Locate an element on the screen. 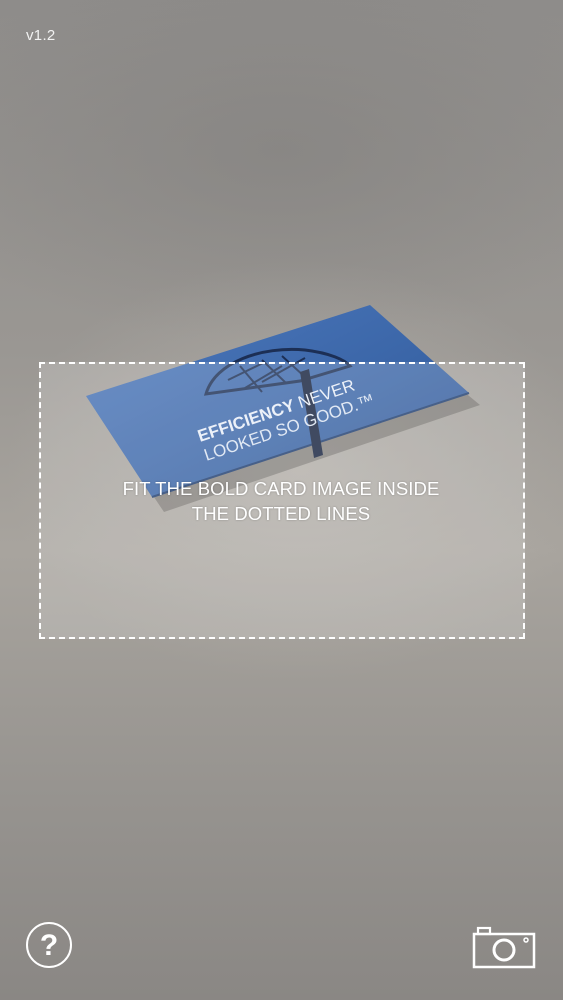 The height and width of the screenshot is (1000, 563). help-button: ? is located at coordinates (49, 945).